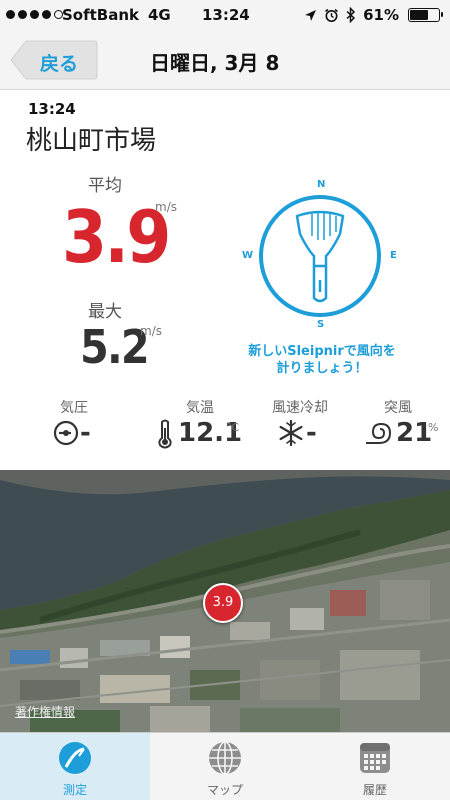  What do you see at coordinates (322, 351) in the screenshot?
I see `promo-line-1: 新しいSleipnirで風向を` at bounding box center [322, 351].